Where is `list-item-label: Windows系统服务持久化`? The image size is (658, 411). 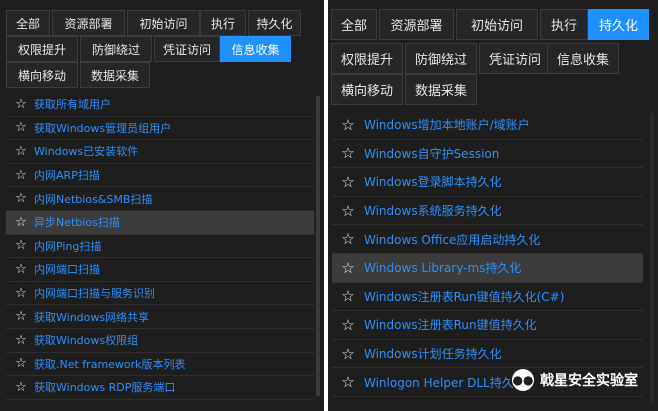
list-item-label: Windows系统服务持久化 is located at coordinates (433, 211).